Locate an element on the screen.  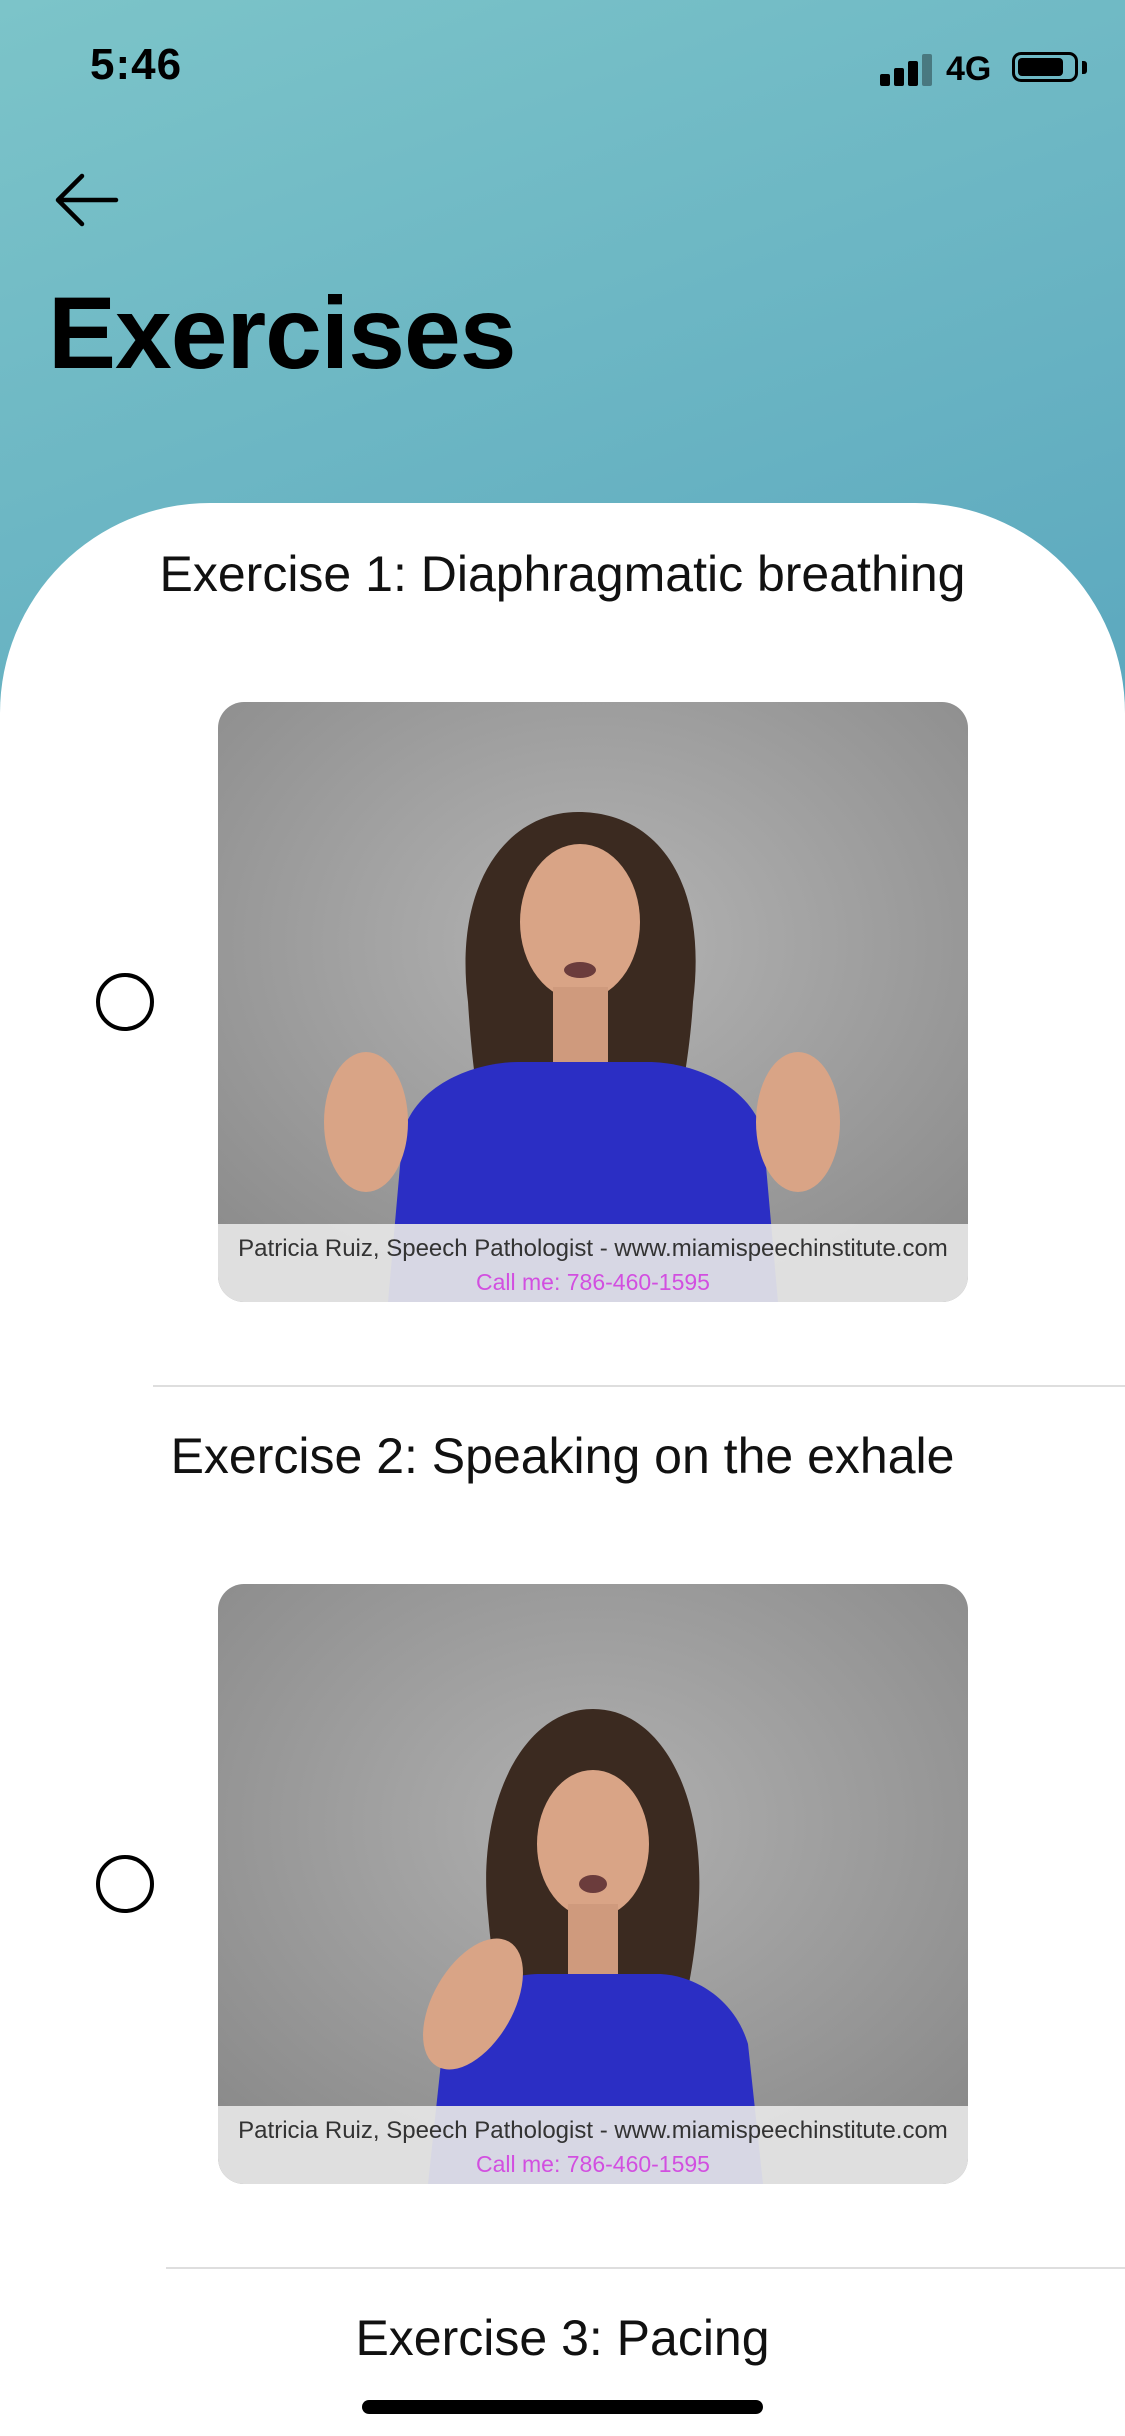
exercise-1-completion-checkbox is located at coordinates (125, 1002).